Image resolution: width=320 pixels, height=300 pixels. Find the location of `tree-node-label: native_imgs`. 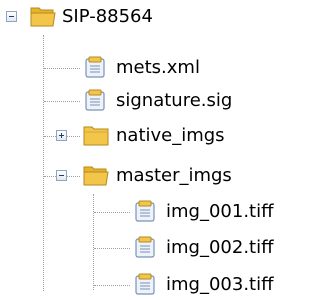

tree-node-label: native_imgs is located at coordinates (170, 135).